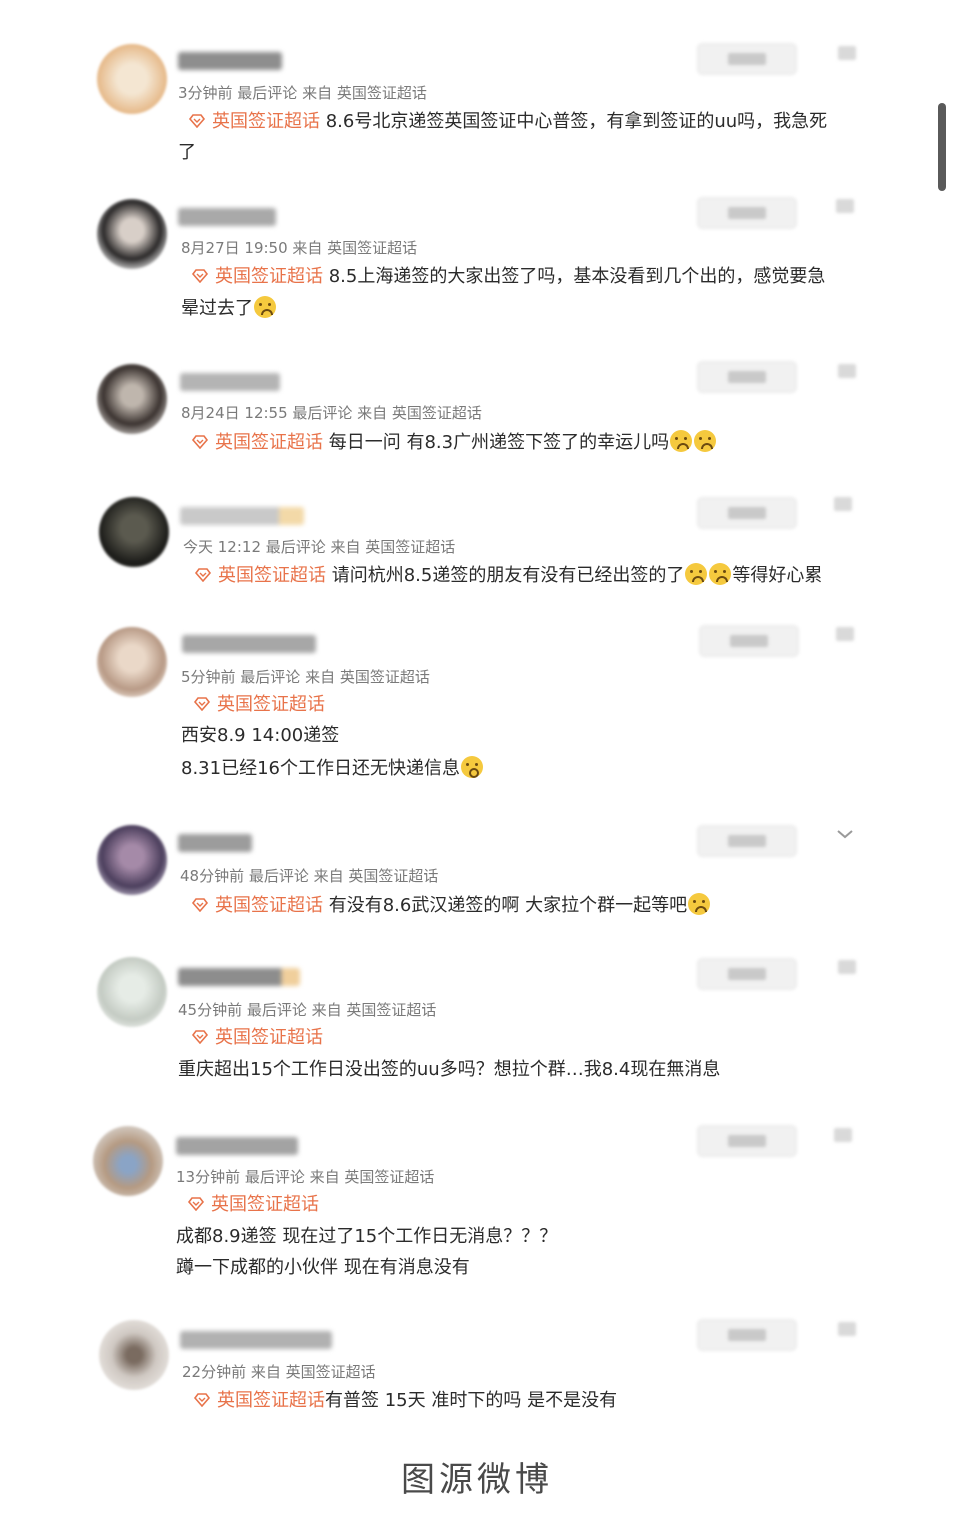 This screenshot has height=1527, width=954. What do you see at coordinates (305, 1177) in the screenshot?
I see `post-meta: 13分钟前 最后评论 来自 英国签证超话` at bounding box center [305, 1177].